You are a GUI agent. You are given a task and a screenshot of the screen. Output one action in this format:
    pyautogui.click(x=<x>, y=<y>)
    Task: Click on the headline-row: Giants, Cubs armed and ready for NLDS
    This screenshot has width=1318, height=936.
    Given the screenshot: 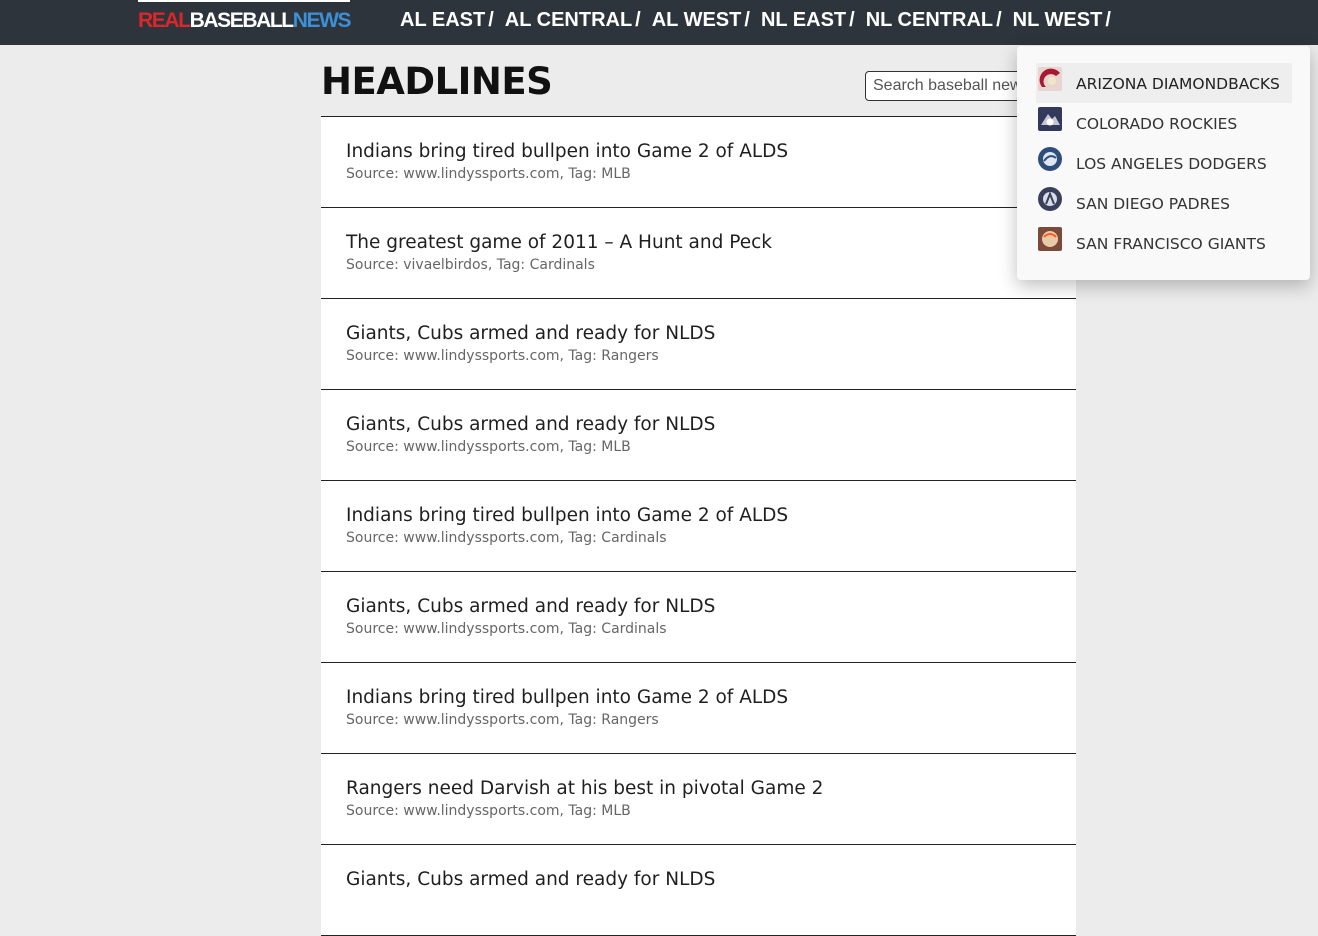 What is the action you would take?
    pyautogui.click(x=698, y=890)
    